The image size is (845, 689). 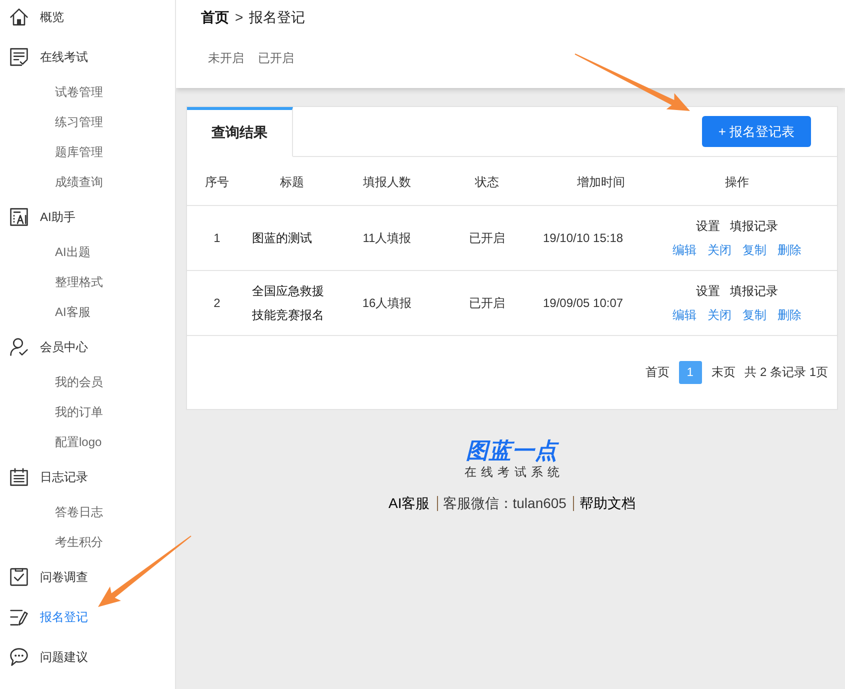 What do you see at coordinates (79, 92) in the screenshot?
I see `nav-subitem: 试卷管理` at bounding box center [79, 92].